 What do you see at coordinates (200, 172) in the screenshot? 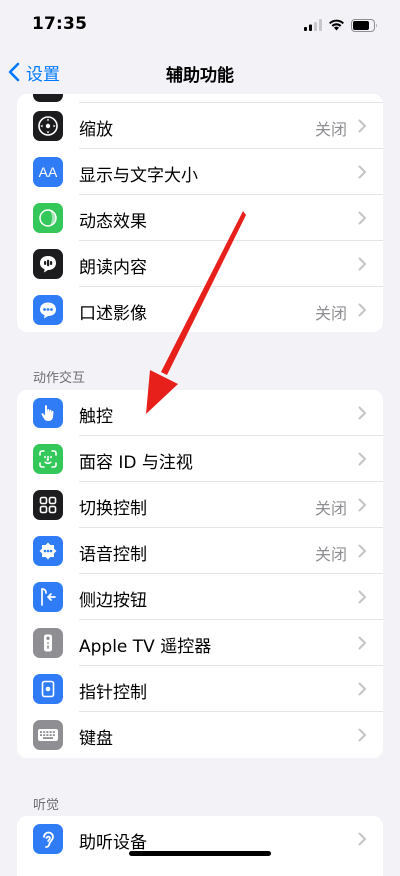
I see `row-display-text-size: AA 显示与文字大小` at bounding box center [200, 172].